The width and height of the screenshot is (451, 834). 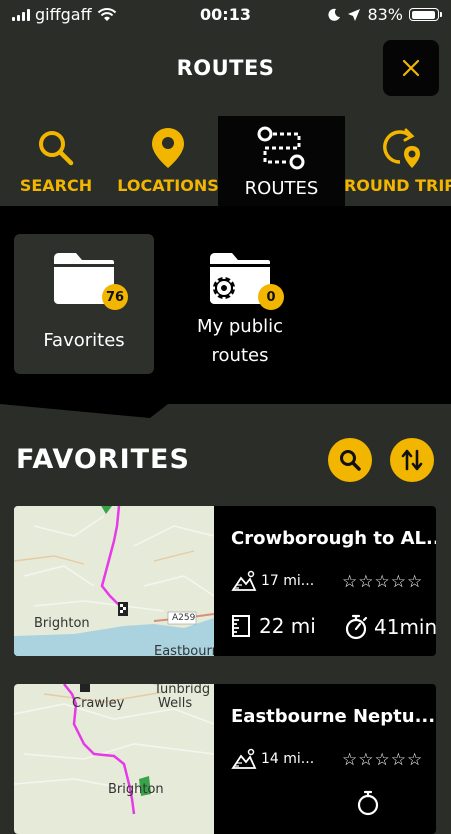 I want to click on panel-notch, so click(x=159, y=411).